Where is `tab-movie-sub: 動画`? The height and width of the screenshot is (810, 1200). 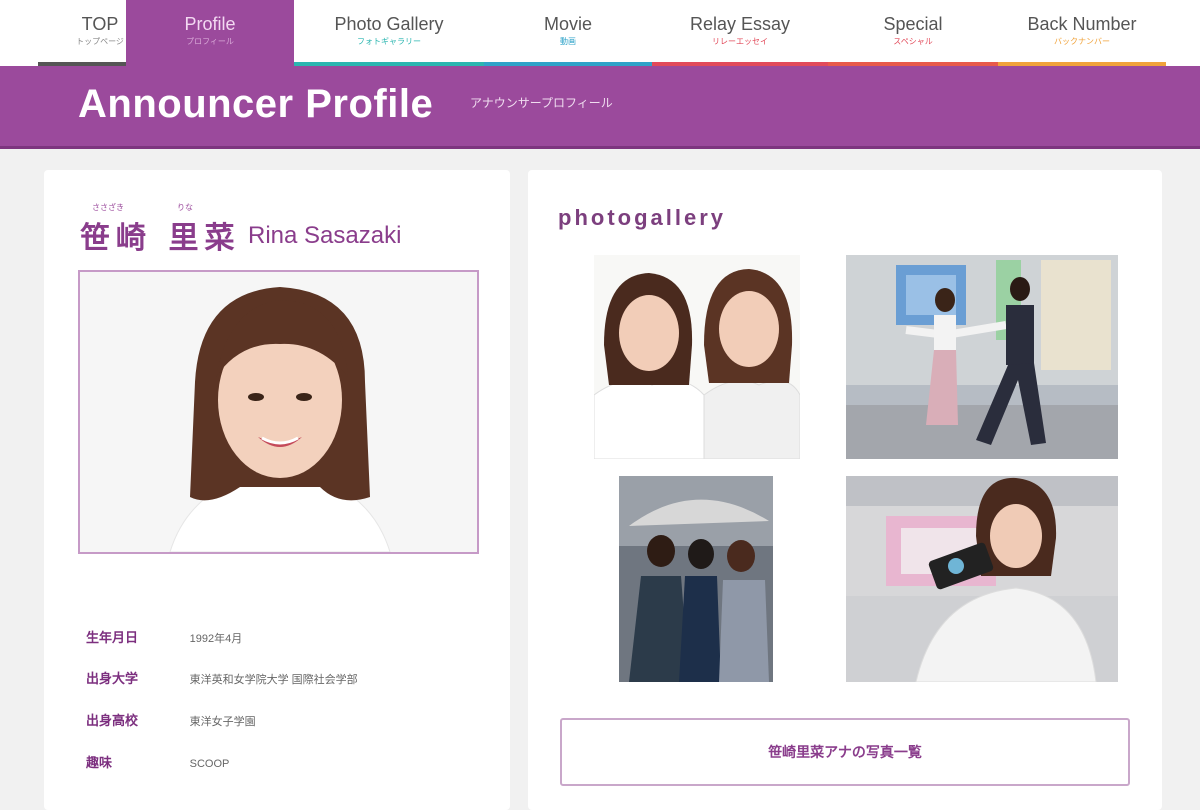 tab-movie-sub: 動画 is located at coordinates (568, 41).